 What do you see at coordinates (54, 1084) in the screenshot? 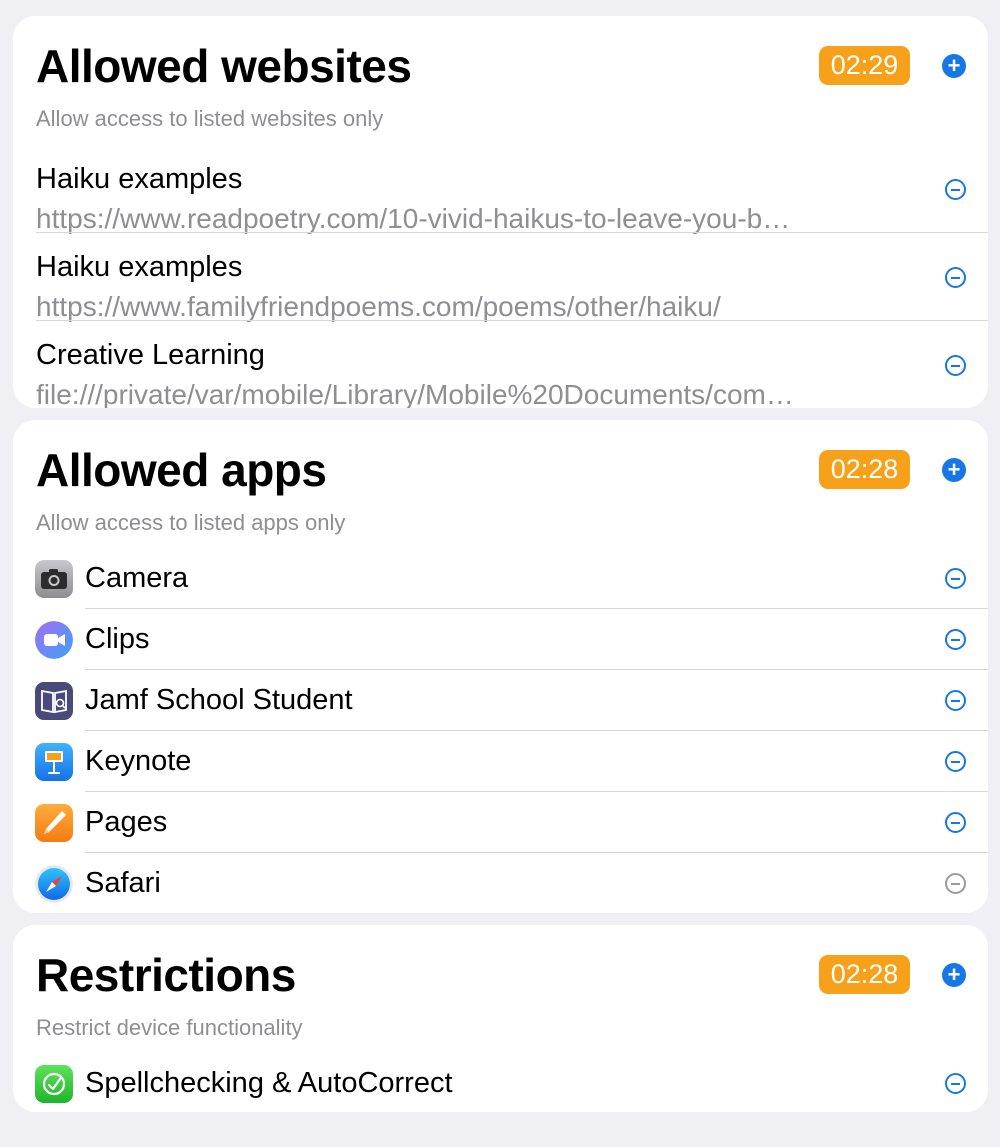
I see `spellcheck-icon` at bounding box center [54, 1084].